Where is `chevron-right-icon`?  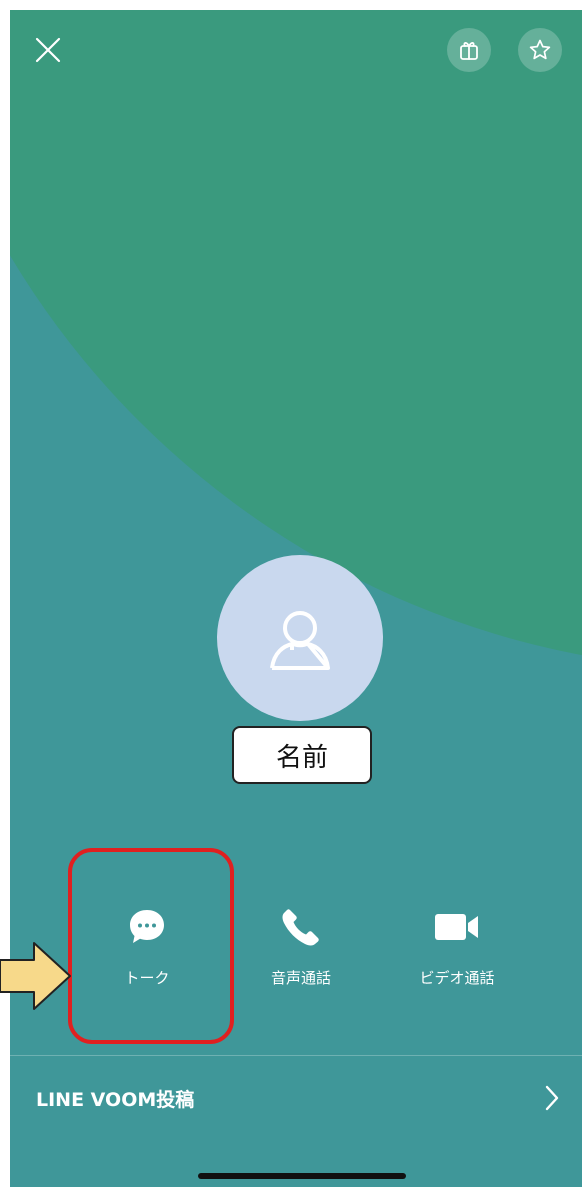 chevron-right-icon is located at coordinates (552, 1098).